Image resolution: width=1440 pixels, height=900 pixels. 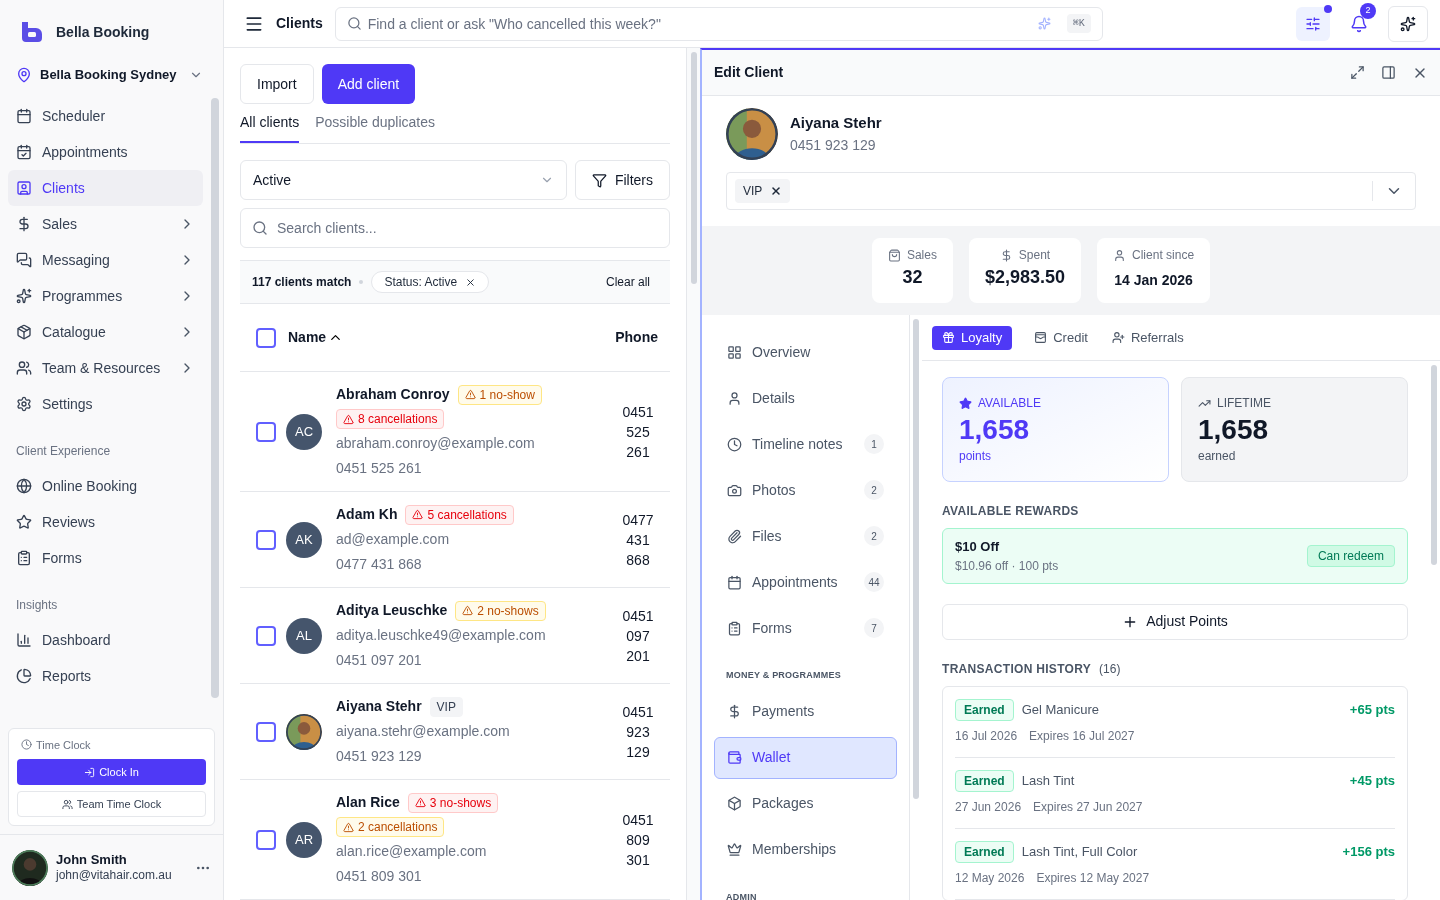 I want to click on tab: All clients, so click(x=270, y=127).